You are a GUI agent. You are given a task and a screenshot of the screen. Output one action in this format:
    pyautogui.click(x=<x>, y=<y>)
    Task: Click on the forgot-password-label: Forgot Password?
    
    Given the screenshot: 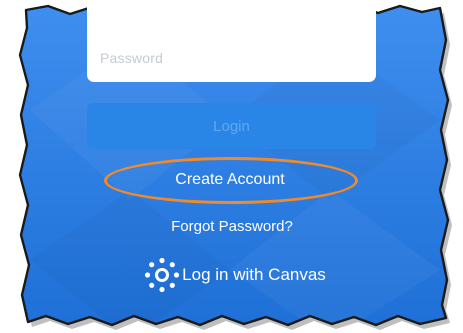 What is the action you would take?
    pyautogui.click(x=232, y=226)
    